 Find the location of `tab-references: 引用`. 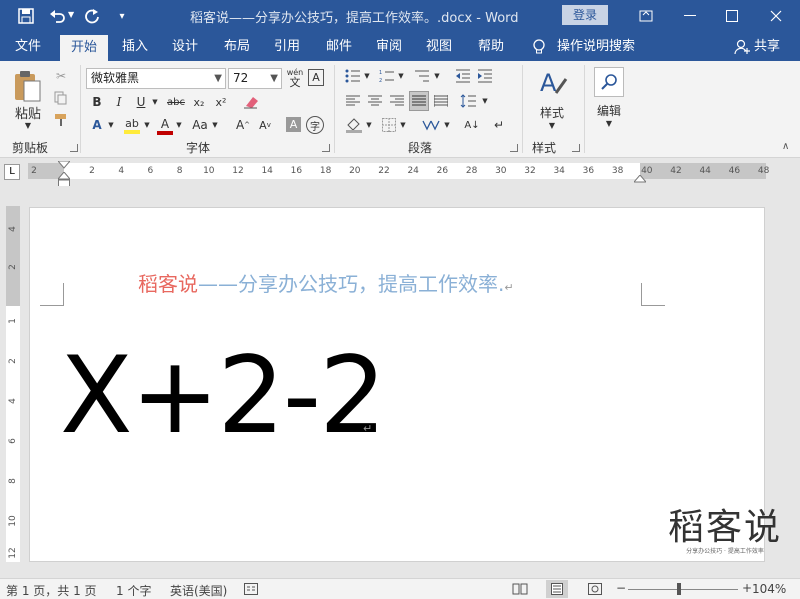

tab-references: 引用 is located at coordinates (287, 46).